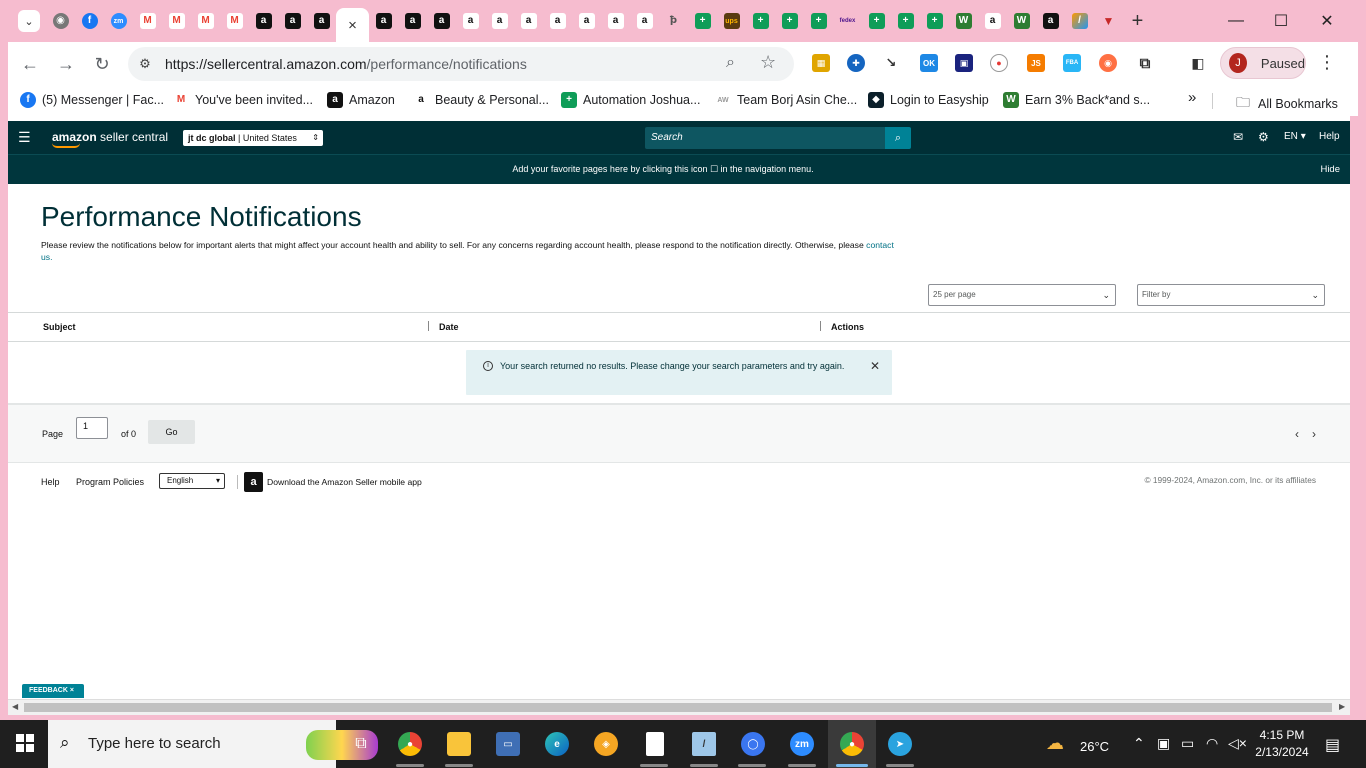 This screenshot has height=768, width=1366. What do you see at coordinates (145, 64) in the screenshot?
I see `site-settings-icon: ⚙` at bounding box center [145, 64].